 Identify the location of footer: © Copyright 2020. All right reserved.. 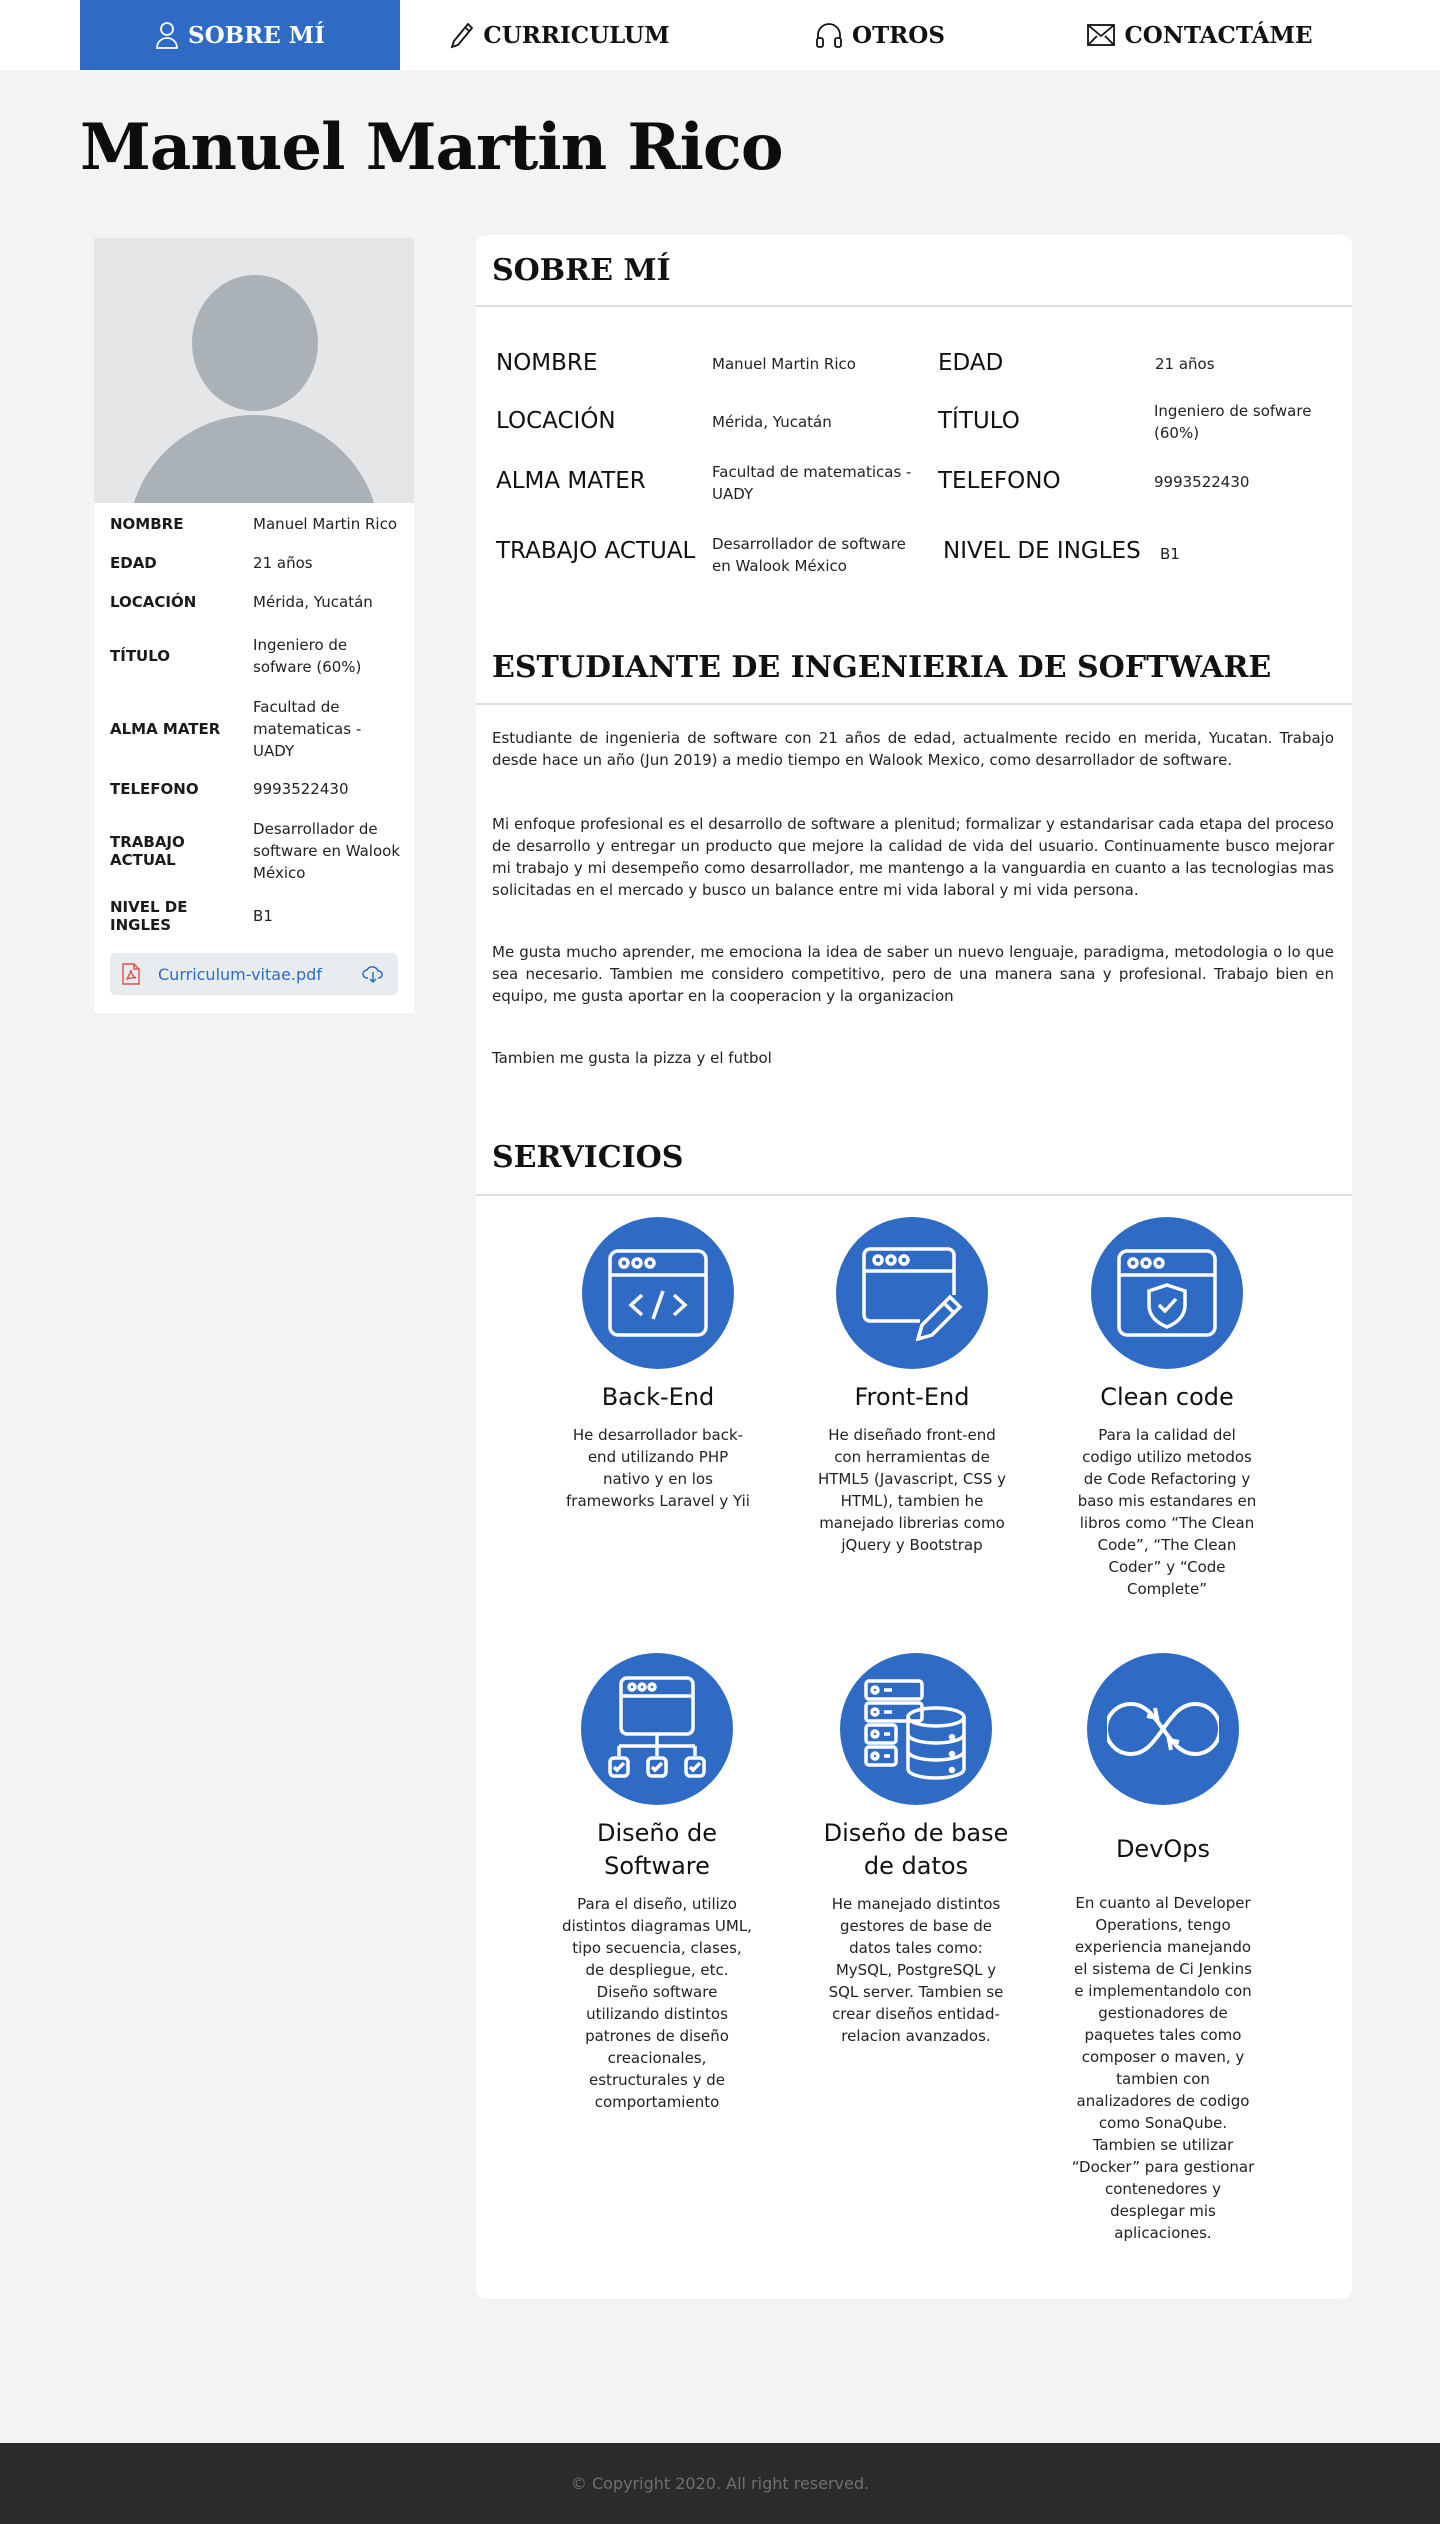
(720, 2483).